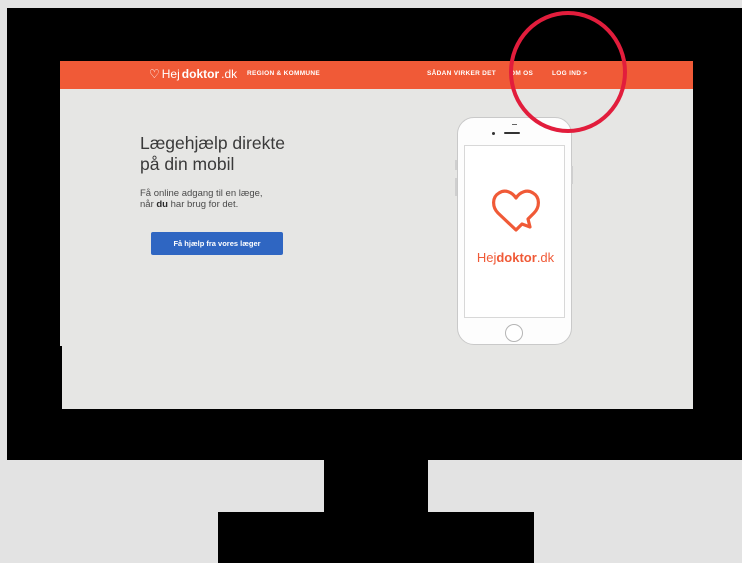 This screenshot has width=742, height=563. I want to click on app-name-prefix: Hej, so click(486, 257).